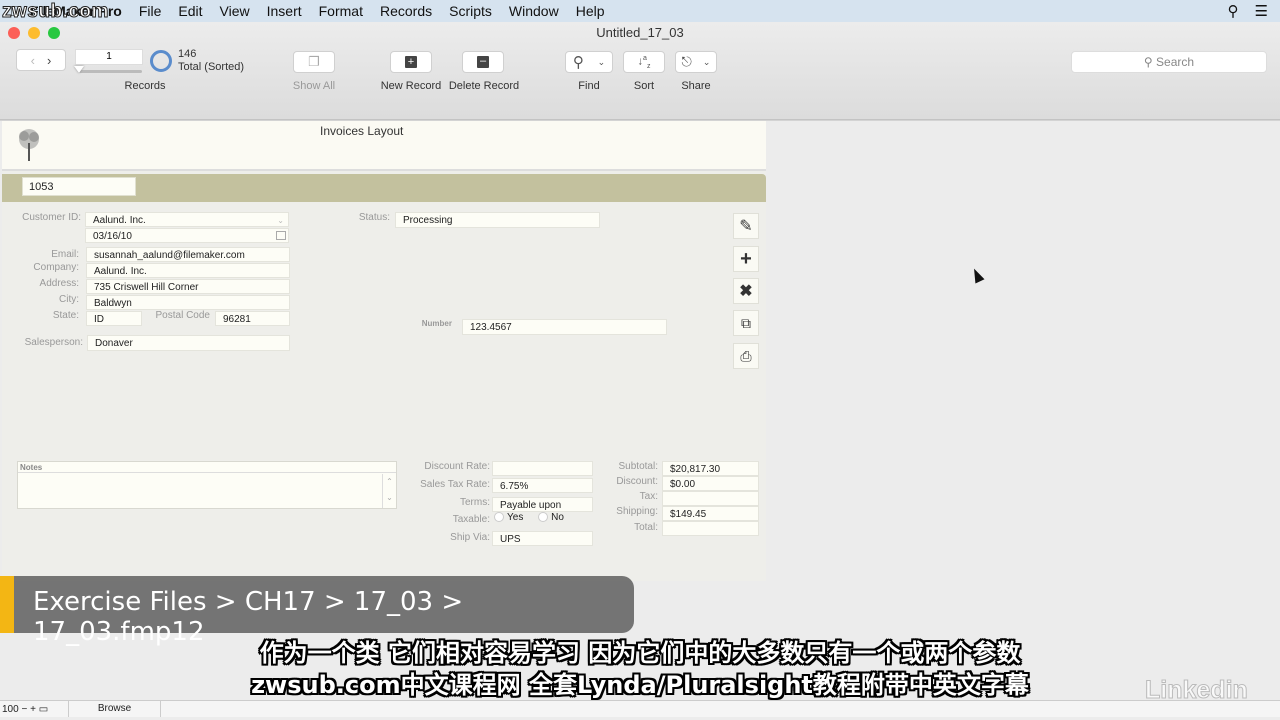 The image size is (1280, 720). I want to click on discount-field: $0.00, so click(710, 483).